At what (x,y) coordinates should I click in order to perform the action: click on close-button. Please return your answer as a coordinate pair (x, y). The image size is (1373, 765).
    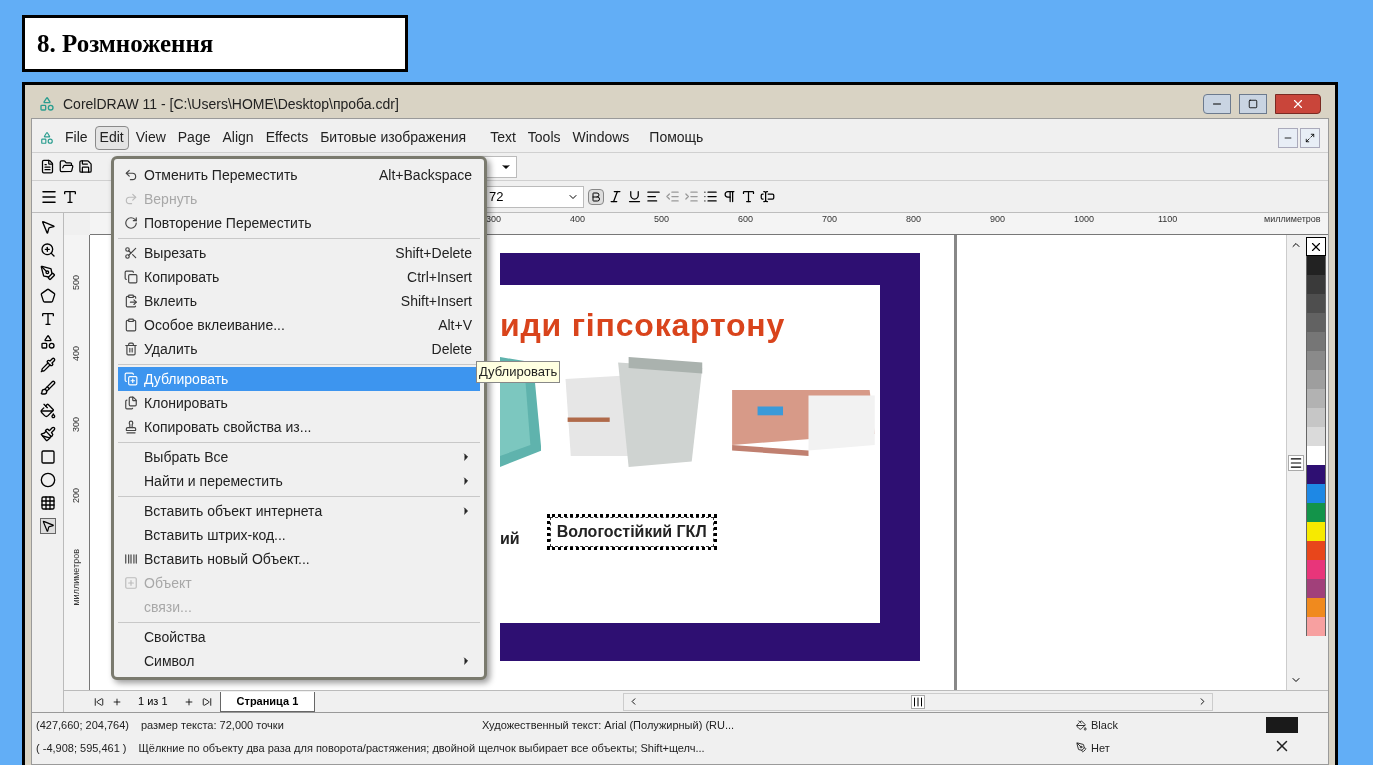
    Looking at the image, I should click on (1298, 104).